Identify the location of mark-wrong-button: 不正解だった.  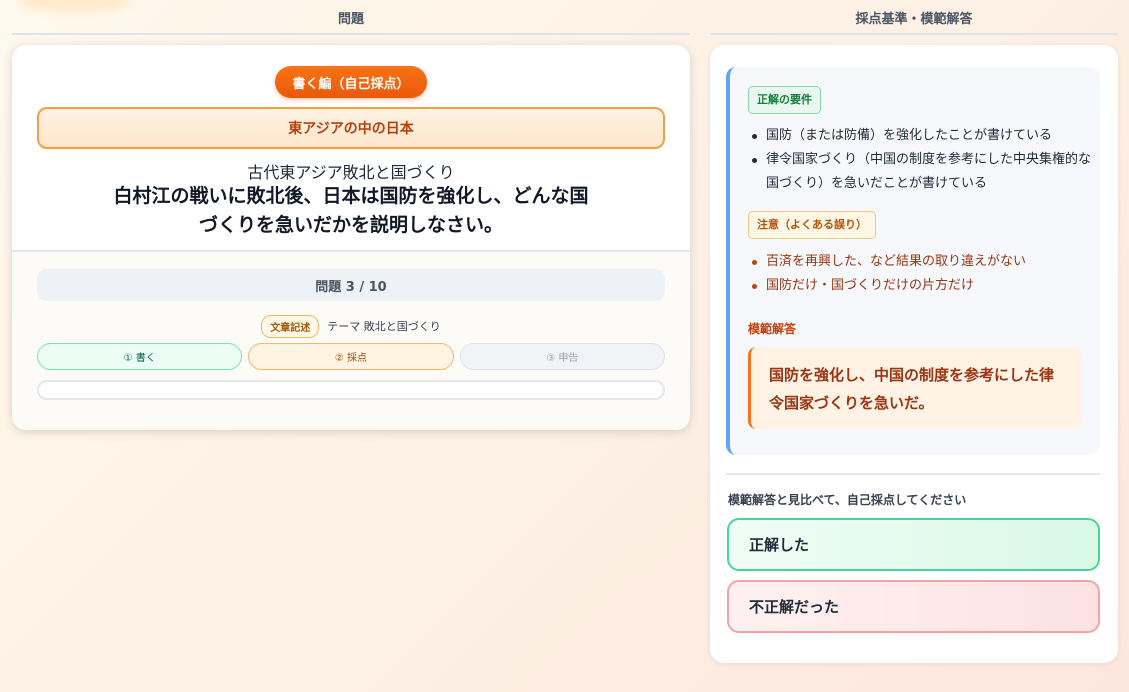
(913, 606).